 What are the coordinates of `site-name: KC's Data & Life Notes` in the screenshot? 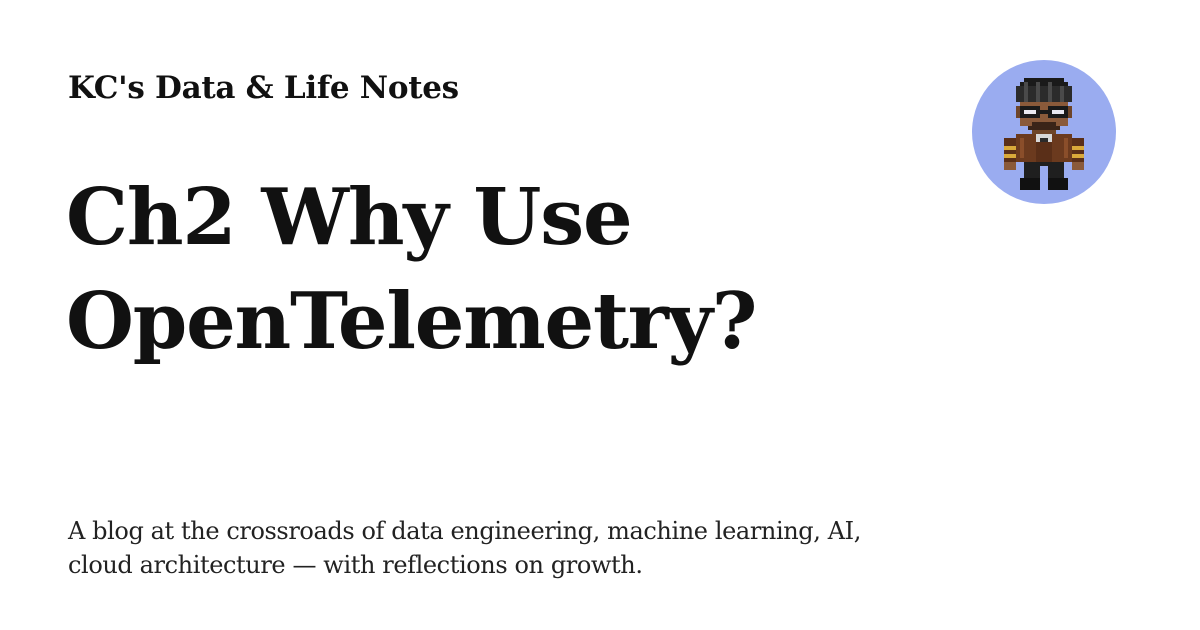 It's located at (263, 88).